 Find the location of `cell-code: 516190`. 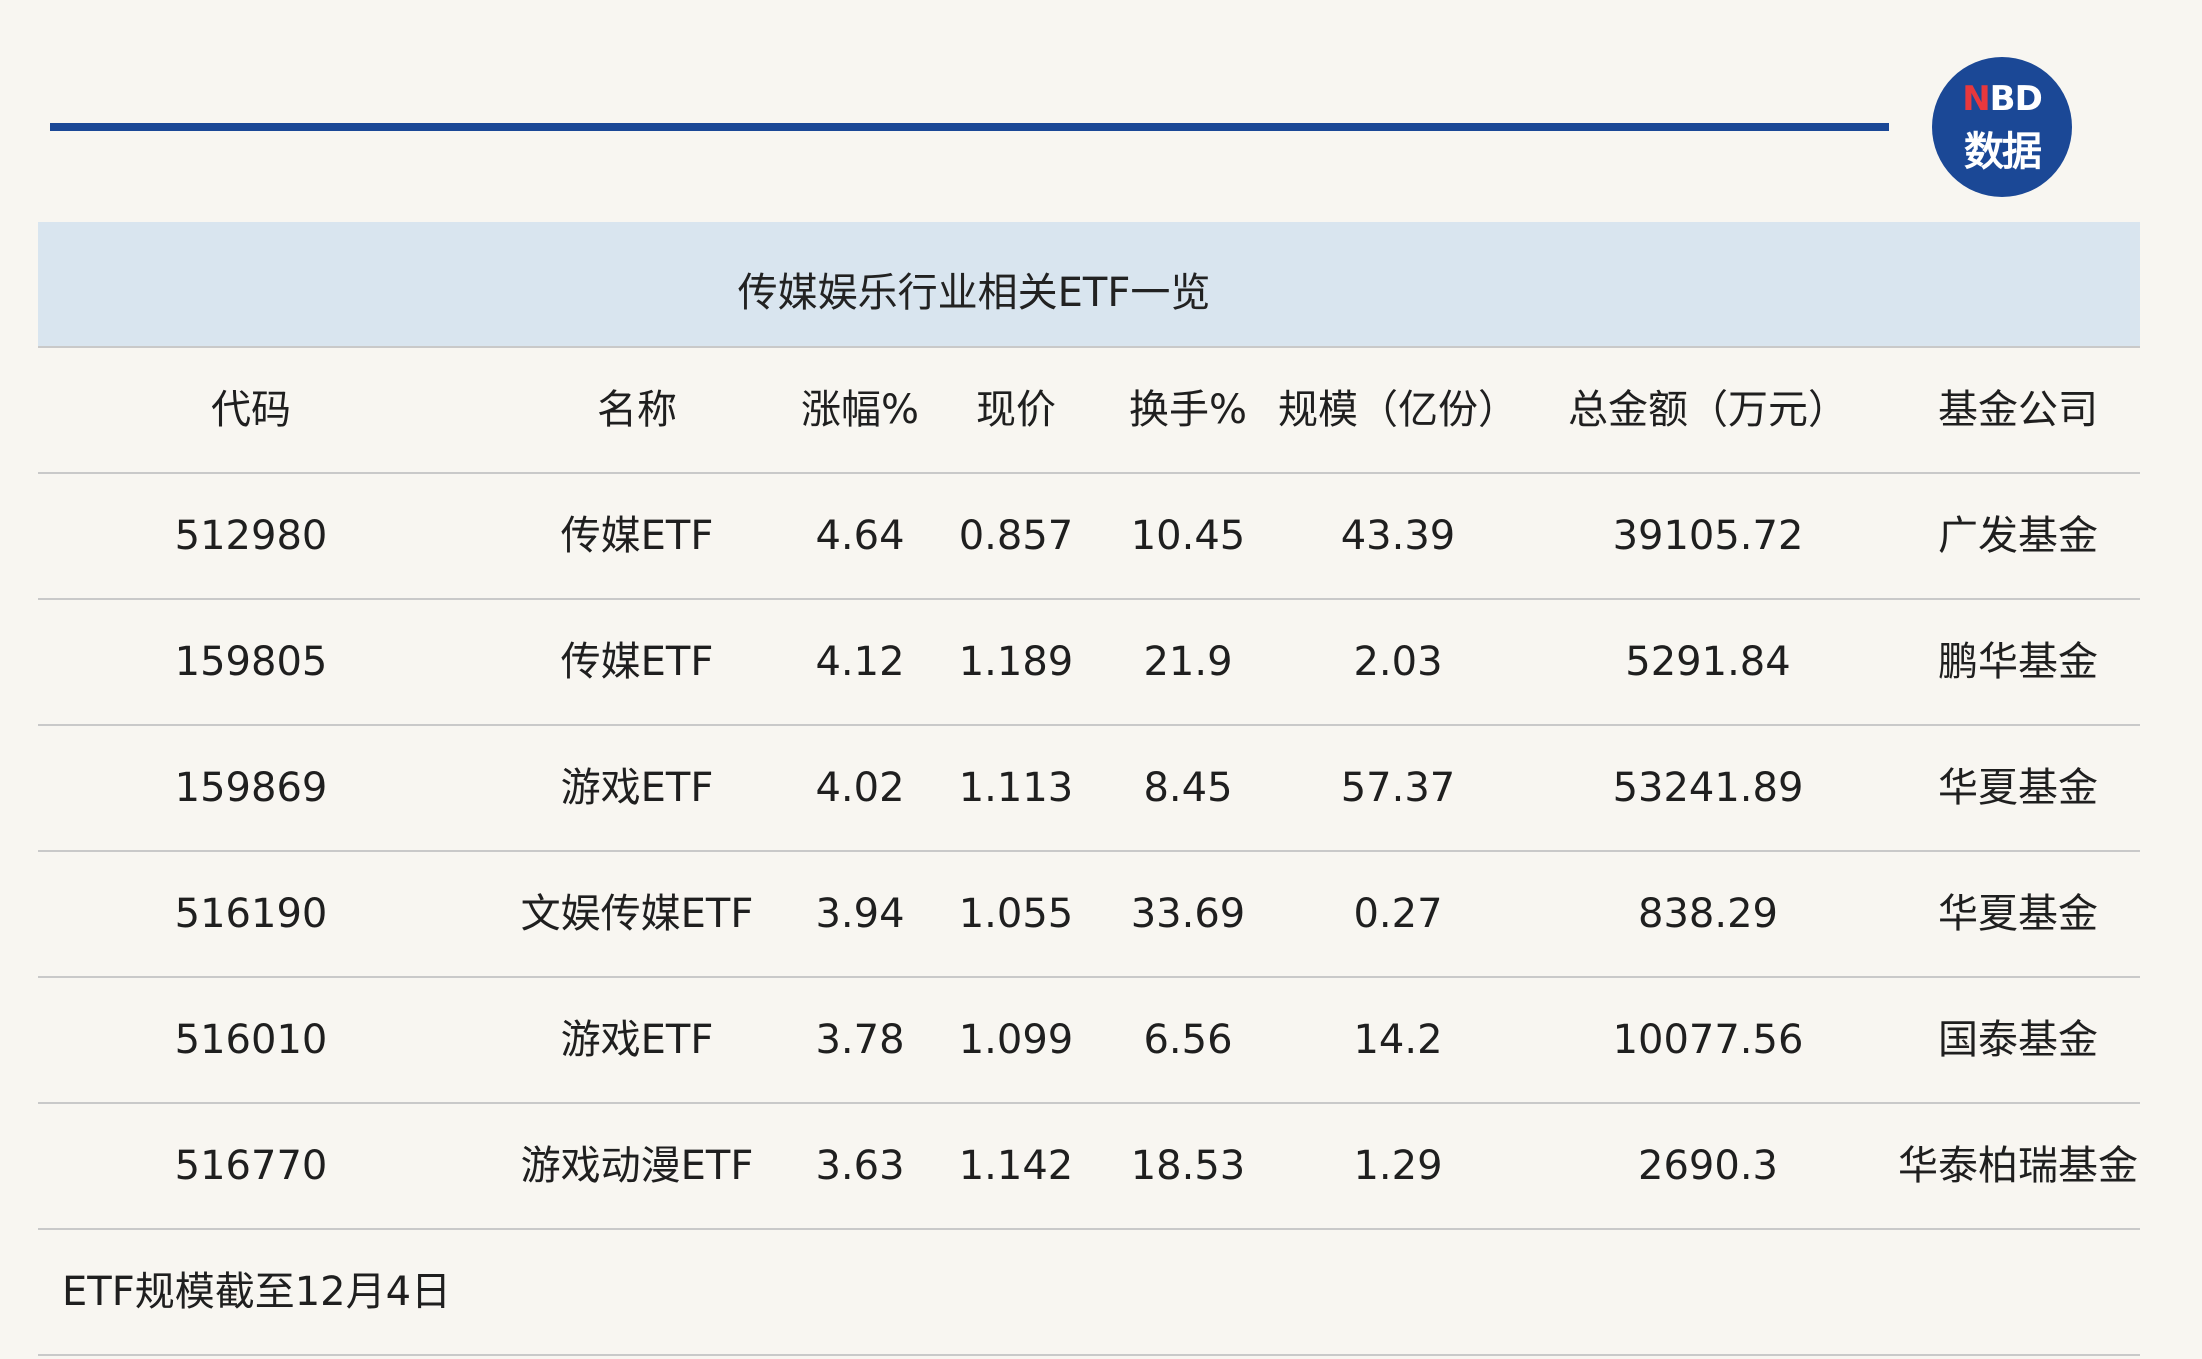

cell-code: 516190 is located at coordinates (251, 914).